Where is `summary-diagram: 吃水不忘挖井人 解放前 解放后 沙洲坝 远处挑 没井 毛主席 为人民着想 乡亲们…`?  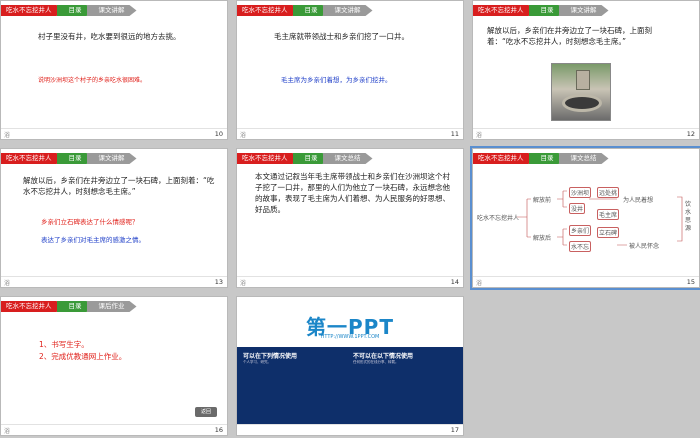
summary-diagram: 吃水不忘挖井人 解放前 解放后 沙洲坝 远处挑 没井 毛主席 为人民着想 乡亲们… is located at coordinates (587, 221).